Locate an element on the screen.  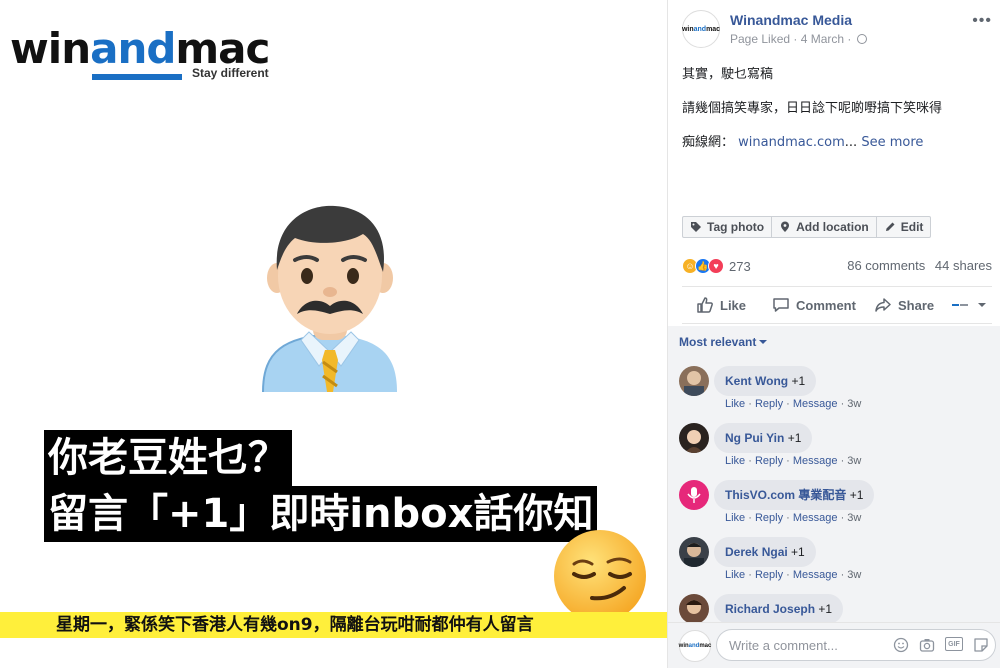
winandmac-logo: winandmac Stay different is located at coordinates (140, 54).